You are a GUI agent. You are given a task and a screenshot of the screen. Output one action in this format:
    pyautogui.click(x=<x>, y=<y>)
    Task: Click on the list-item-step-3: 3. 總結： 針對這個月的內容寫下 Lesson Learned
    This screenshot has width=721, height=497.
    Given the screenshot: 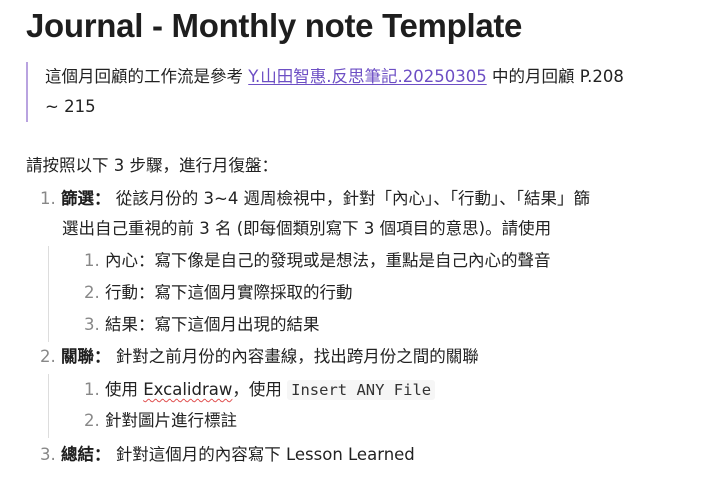 What is the action you would take?
    pyautogui.click(x=227, y=455)
    